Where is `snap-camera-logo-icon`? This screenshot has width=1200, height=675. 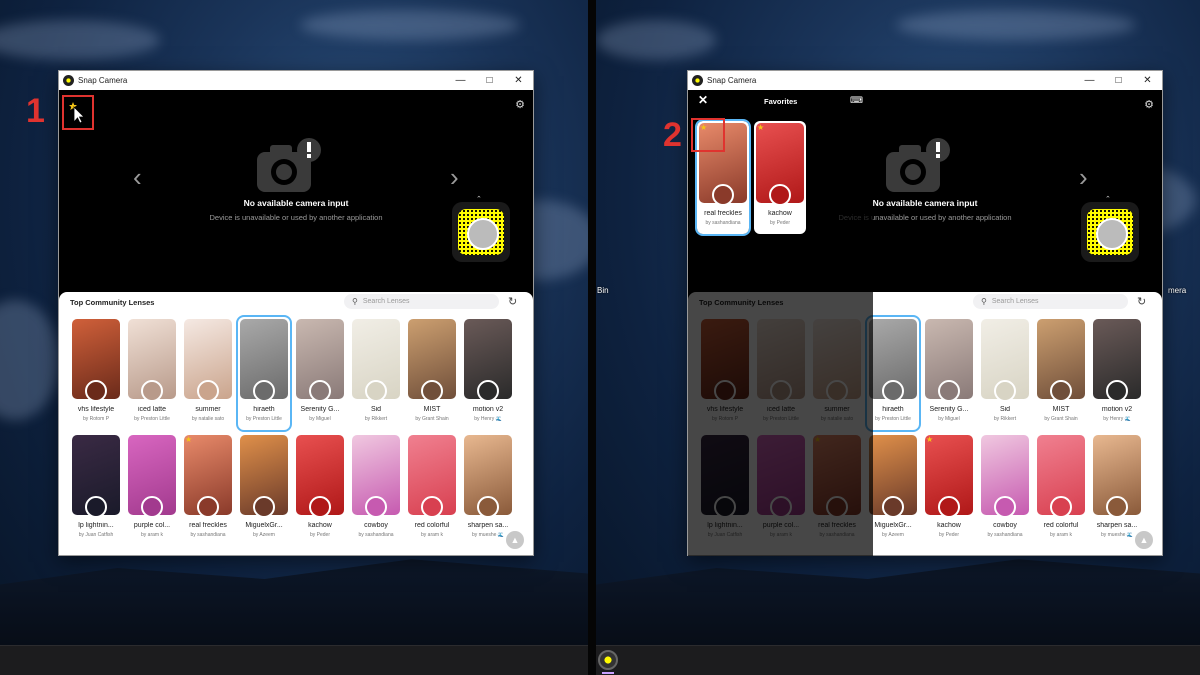 snap-camera-logo-icon is located at coordinates (68, 80).